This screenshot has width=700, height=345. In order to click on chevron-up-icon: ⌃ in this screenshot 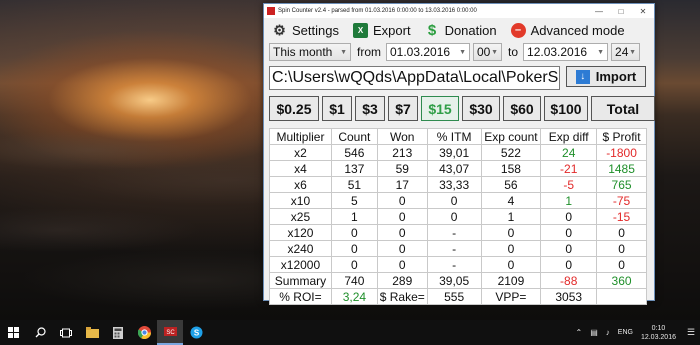, I will do `click(579, 332)`.